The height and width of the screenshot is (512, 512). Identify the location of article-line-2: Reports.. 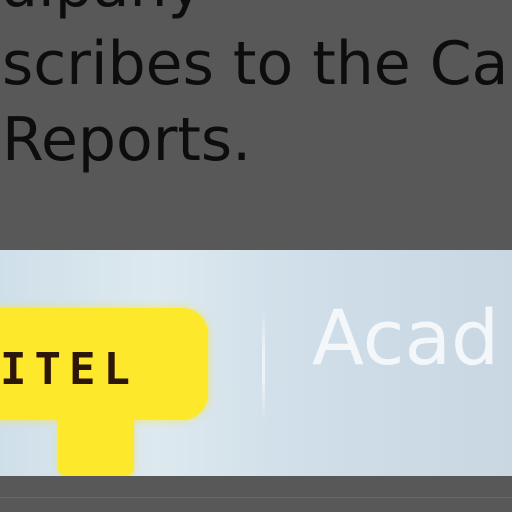
(127, 140).